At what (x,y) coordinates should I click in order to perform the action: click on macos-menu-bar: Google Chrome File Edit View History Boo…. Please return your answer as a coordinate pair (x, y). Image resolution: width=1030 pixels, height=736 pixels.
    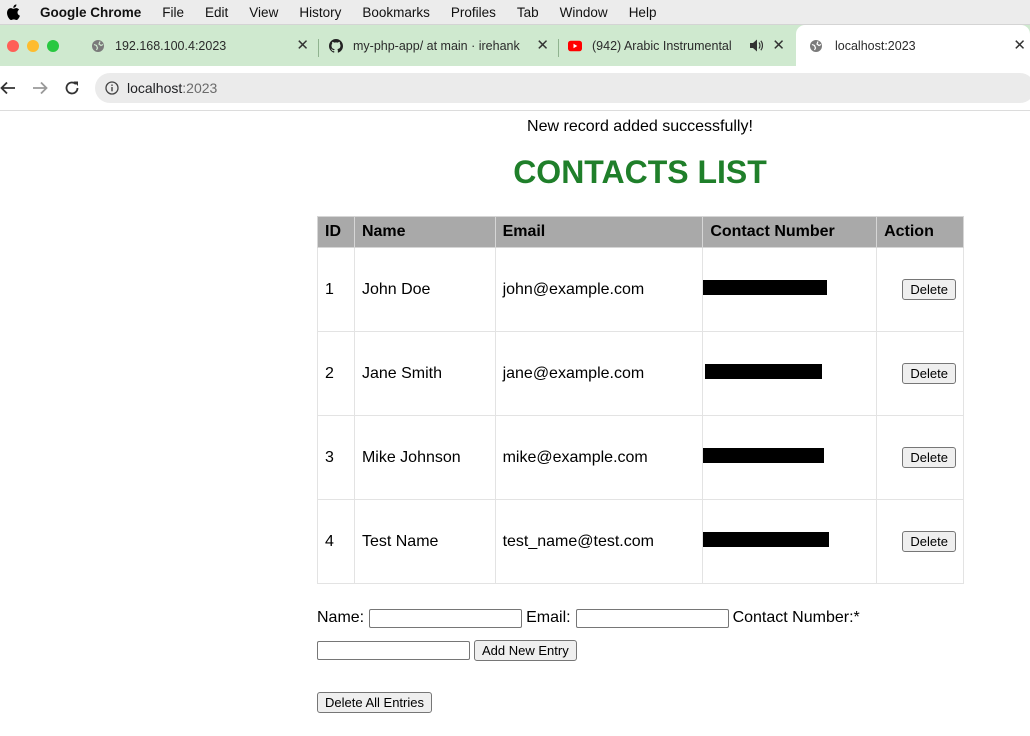
    Looking at the image, I should click on (515, 12).